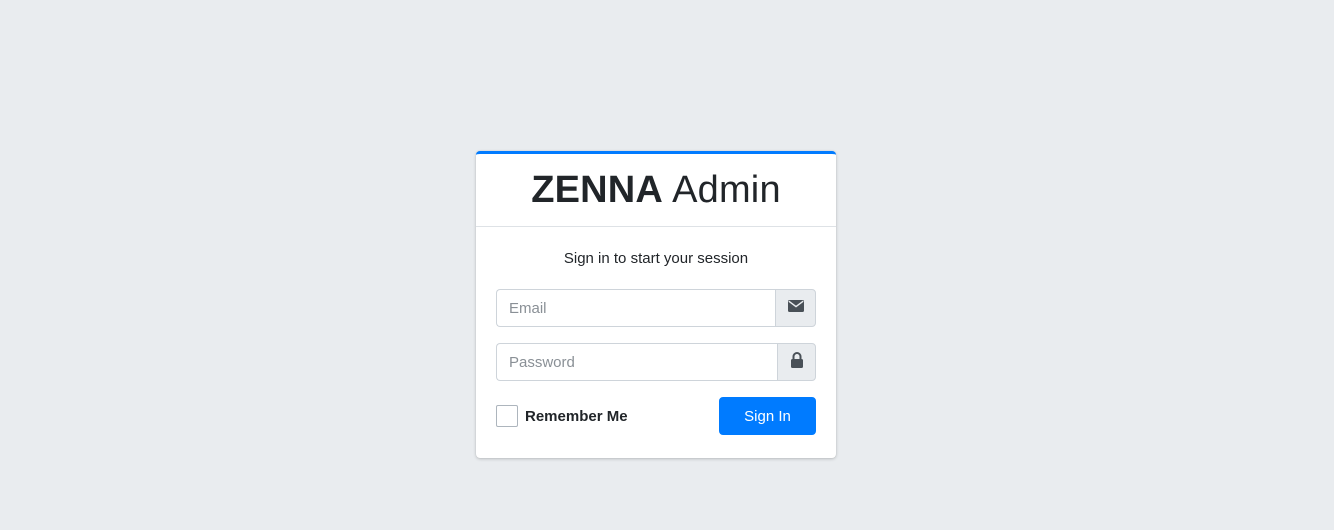 The height and width of the screenshot is (530, 1334). I want to click on email-addon, so click(795, 308).